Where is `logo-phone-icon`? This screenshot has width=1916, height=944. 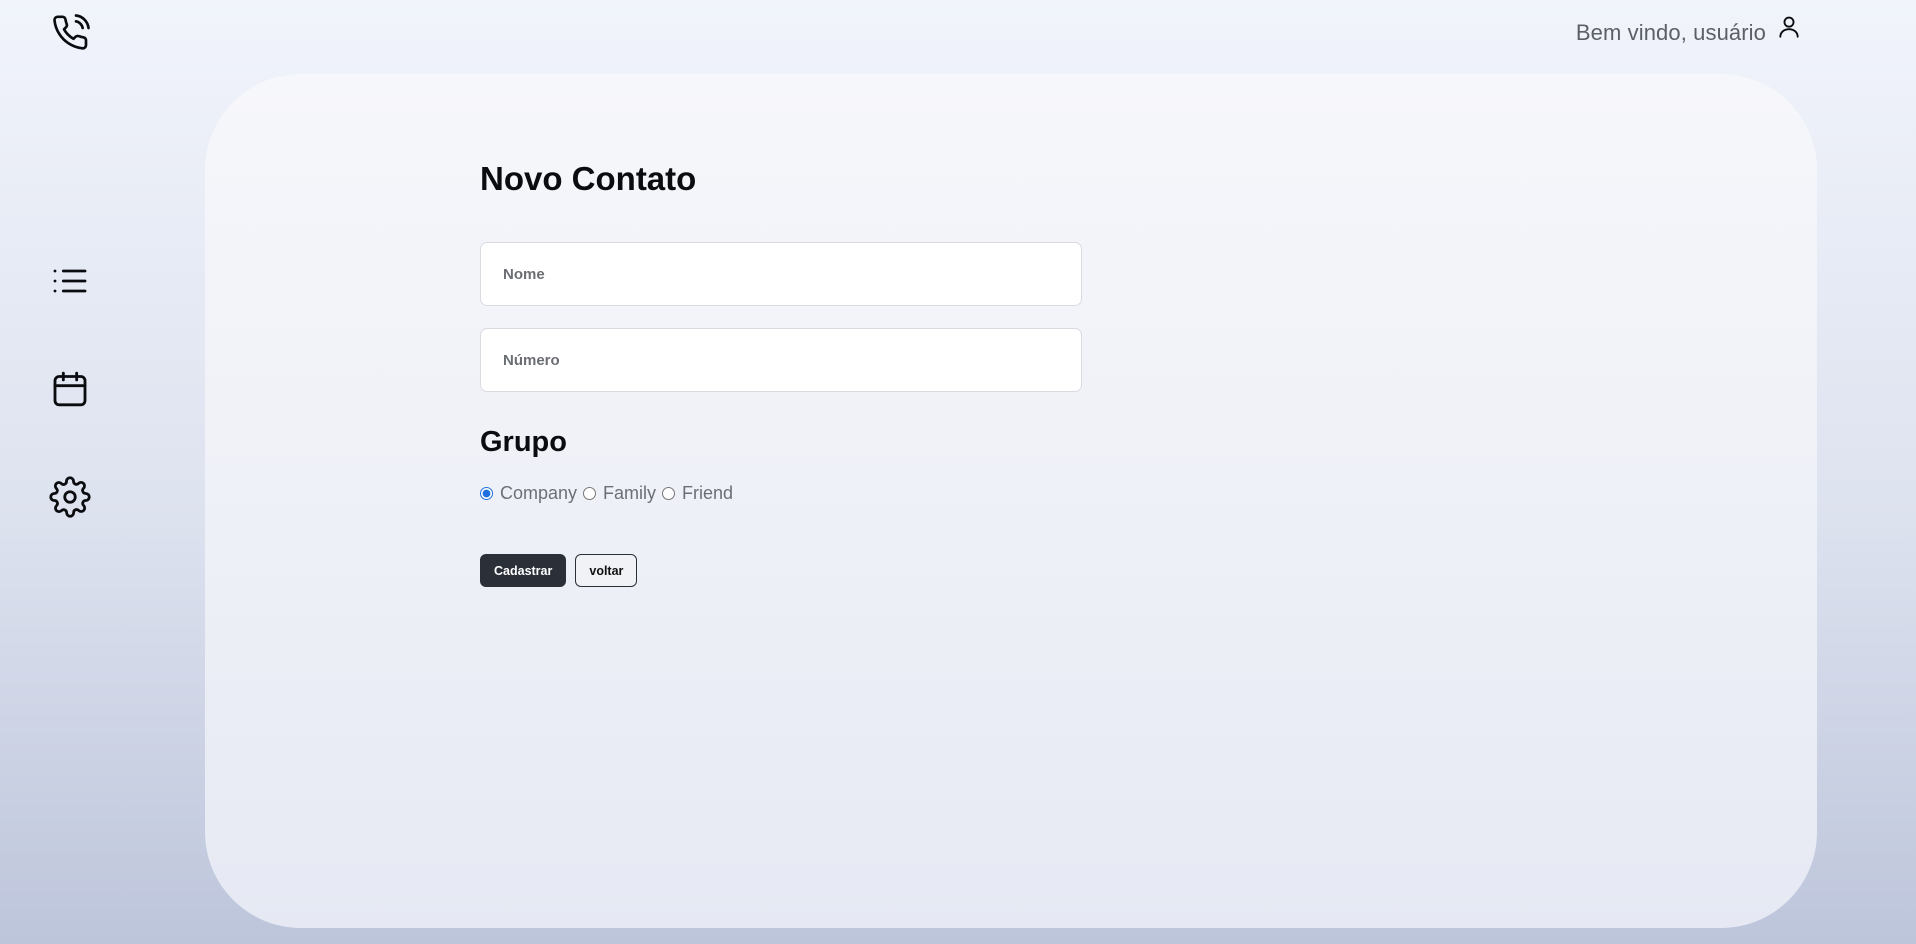
logo-phone-icon is located at coordinates (71, 33).